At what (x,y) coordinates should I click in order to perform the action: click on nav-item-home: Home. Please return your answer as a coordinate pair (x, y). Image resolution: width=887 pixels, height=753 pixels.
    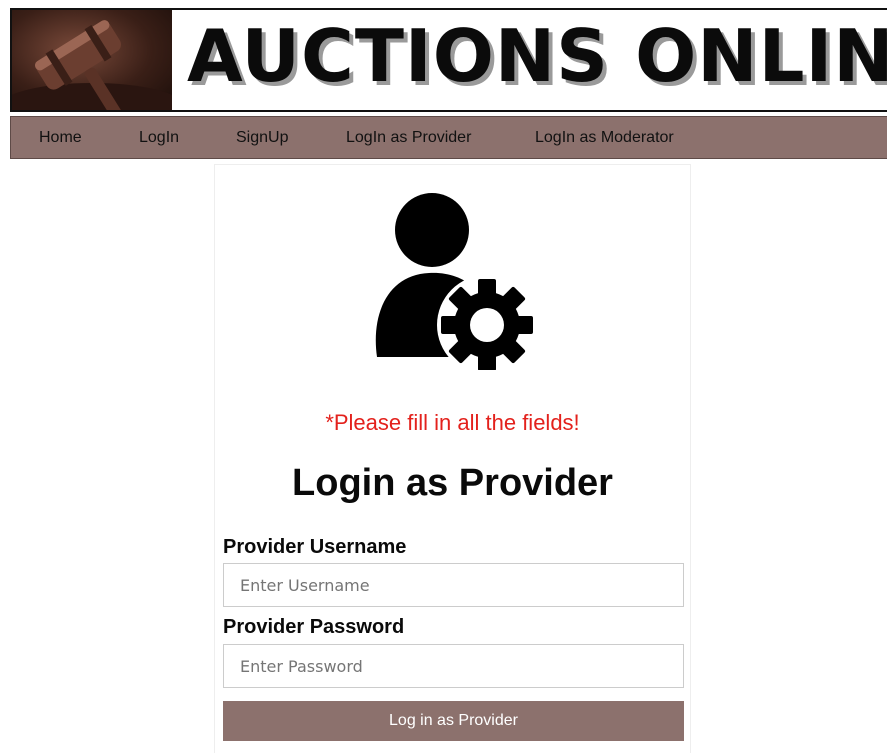
    Looking at the image, I should click on (60, 137).